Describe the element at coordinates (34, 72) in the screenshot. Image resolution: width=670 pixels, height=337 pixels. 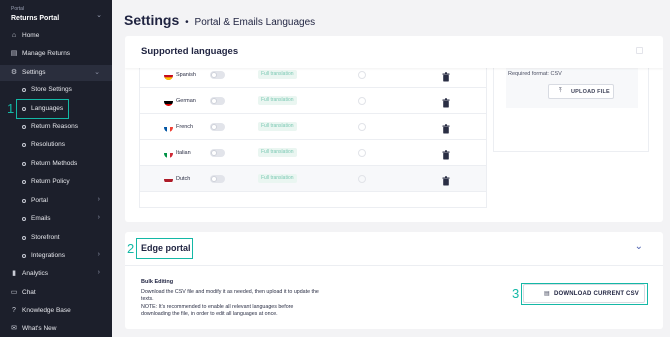
I see `sidebar-item-label: Settings` at that location.